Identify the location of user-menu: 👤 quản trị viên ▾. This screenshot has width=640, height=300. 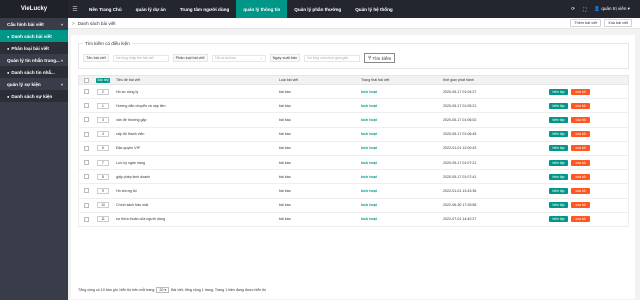
(612, 9).